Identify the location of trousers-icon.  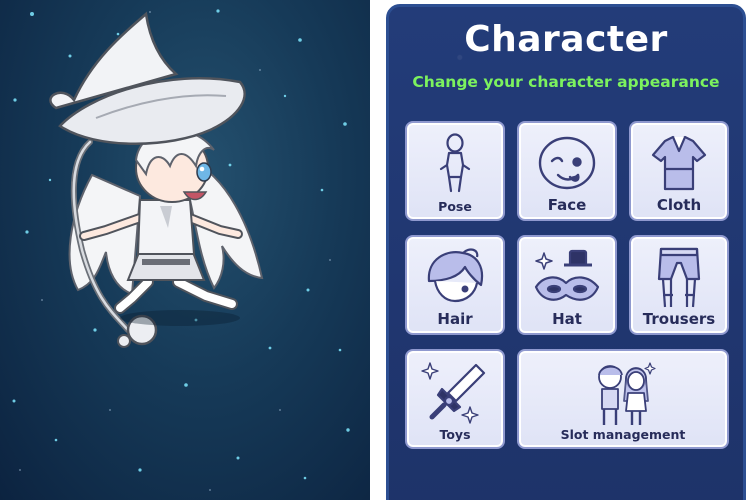
(679, 277).